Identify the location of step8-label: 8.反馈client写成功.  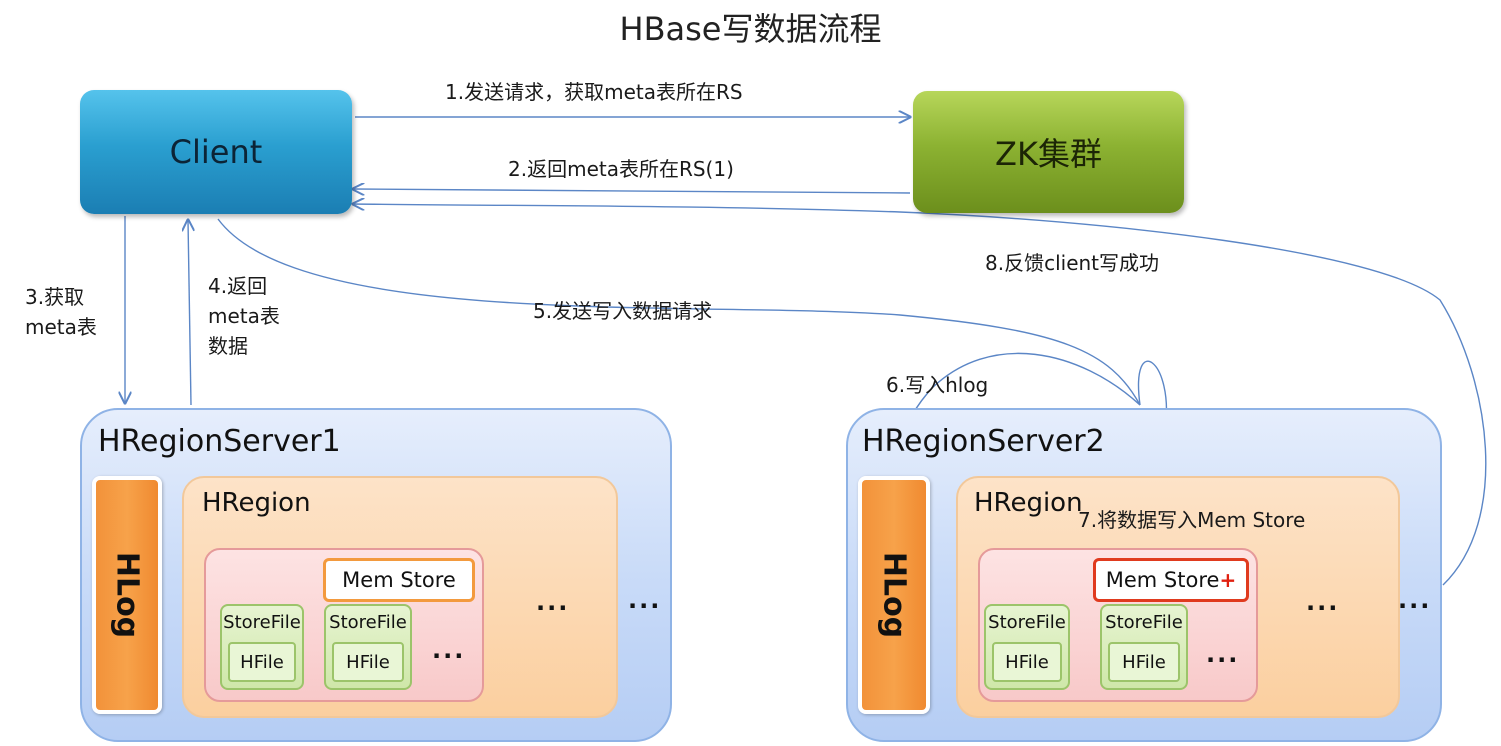
(1072, 263).